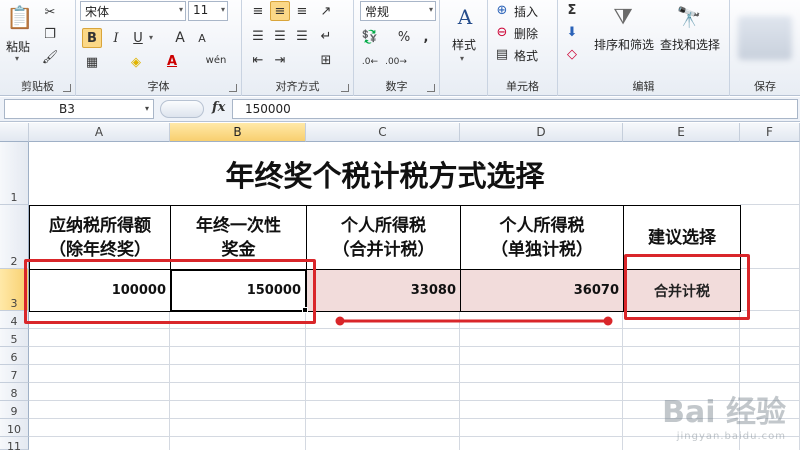  Describe the element at coordinates (398, 11) in the screenshot. I see `number-format-combo: 常规 ▾` at that location.